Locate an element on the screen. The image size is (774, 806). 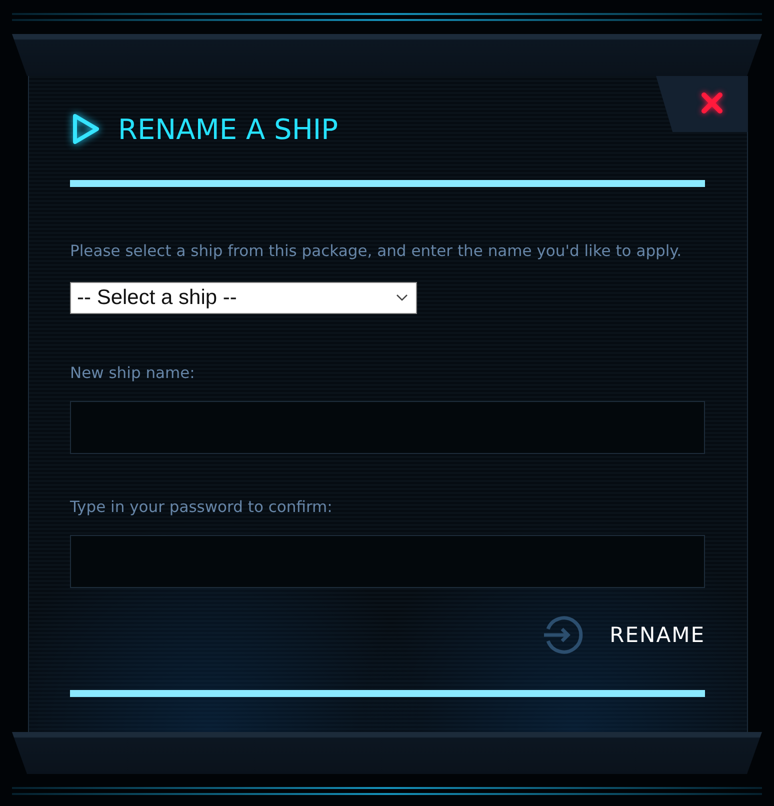
field-label: Type in your password to confirm: is located at coordinates (202, 507).